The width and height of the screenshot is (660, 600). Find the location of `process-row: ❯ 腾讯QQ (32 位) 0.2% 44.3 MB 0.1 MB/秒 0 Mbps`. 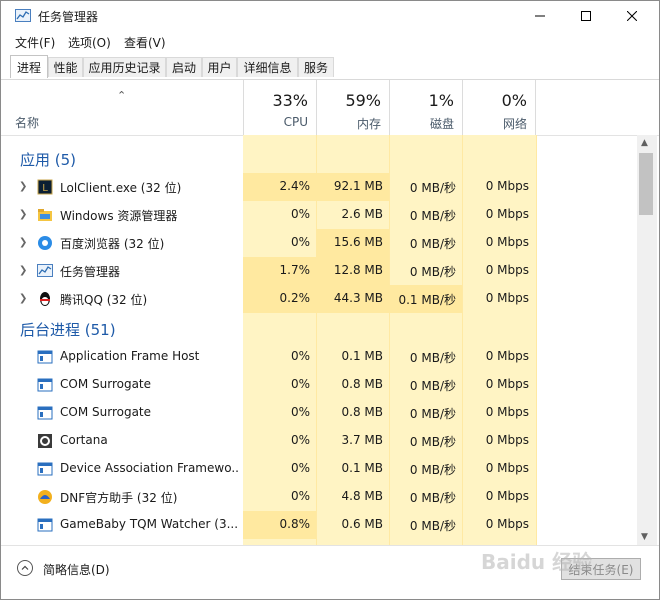

process-row: ❯ 腾讯QQ (32 位) 0.2% 44.3 MB 0.1 MB/秒 0 Mbps is located at coordinates (319, 299).